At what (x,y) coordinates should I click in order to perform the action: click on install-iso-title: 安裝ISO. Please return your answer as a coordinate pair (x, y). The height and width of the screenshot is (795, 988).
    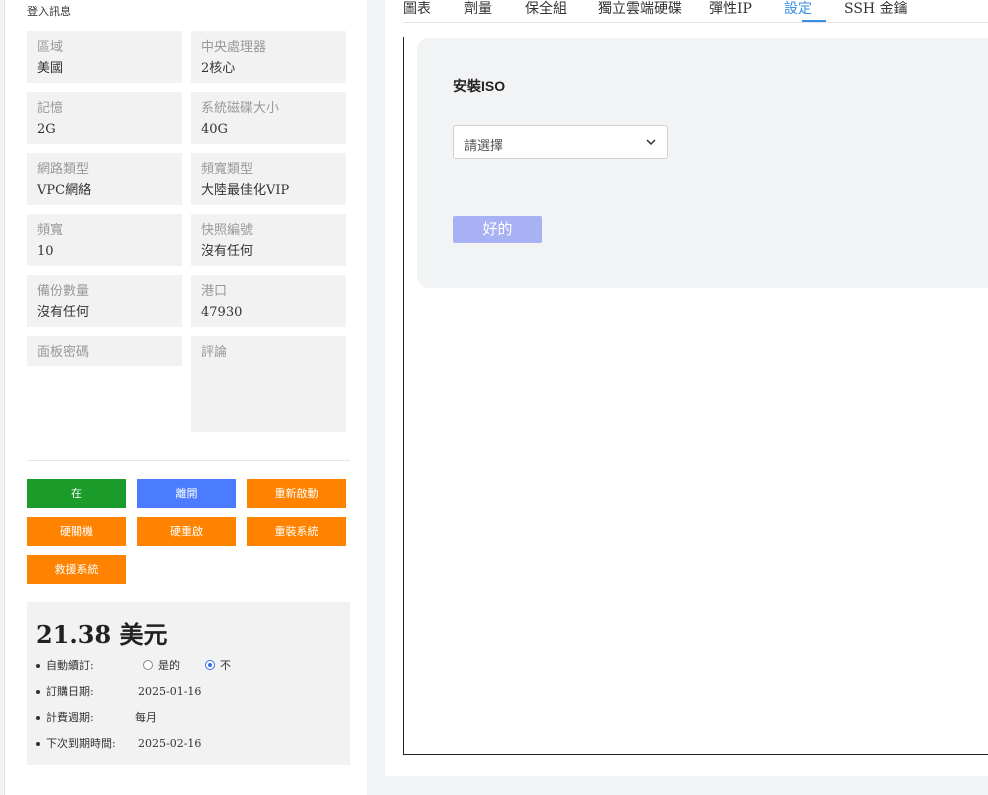
    Looking at the image, I should click on (479, 86).